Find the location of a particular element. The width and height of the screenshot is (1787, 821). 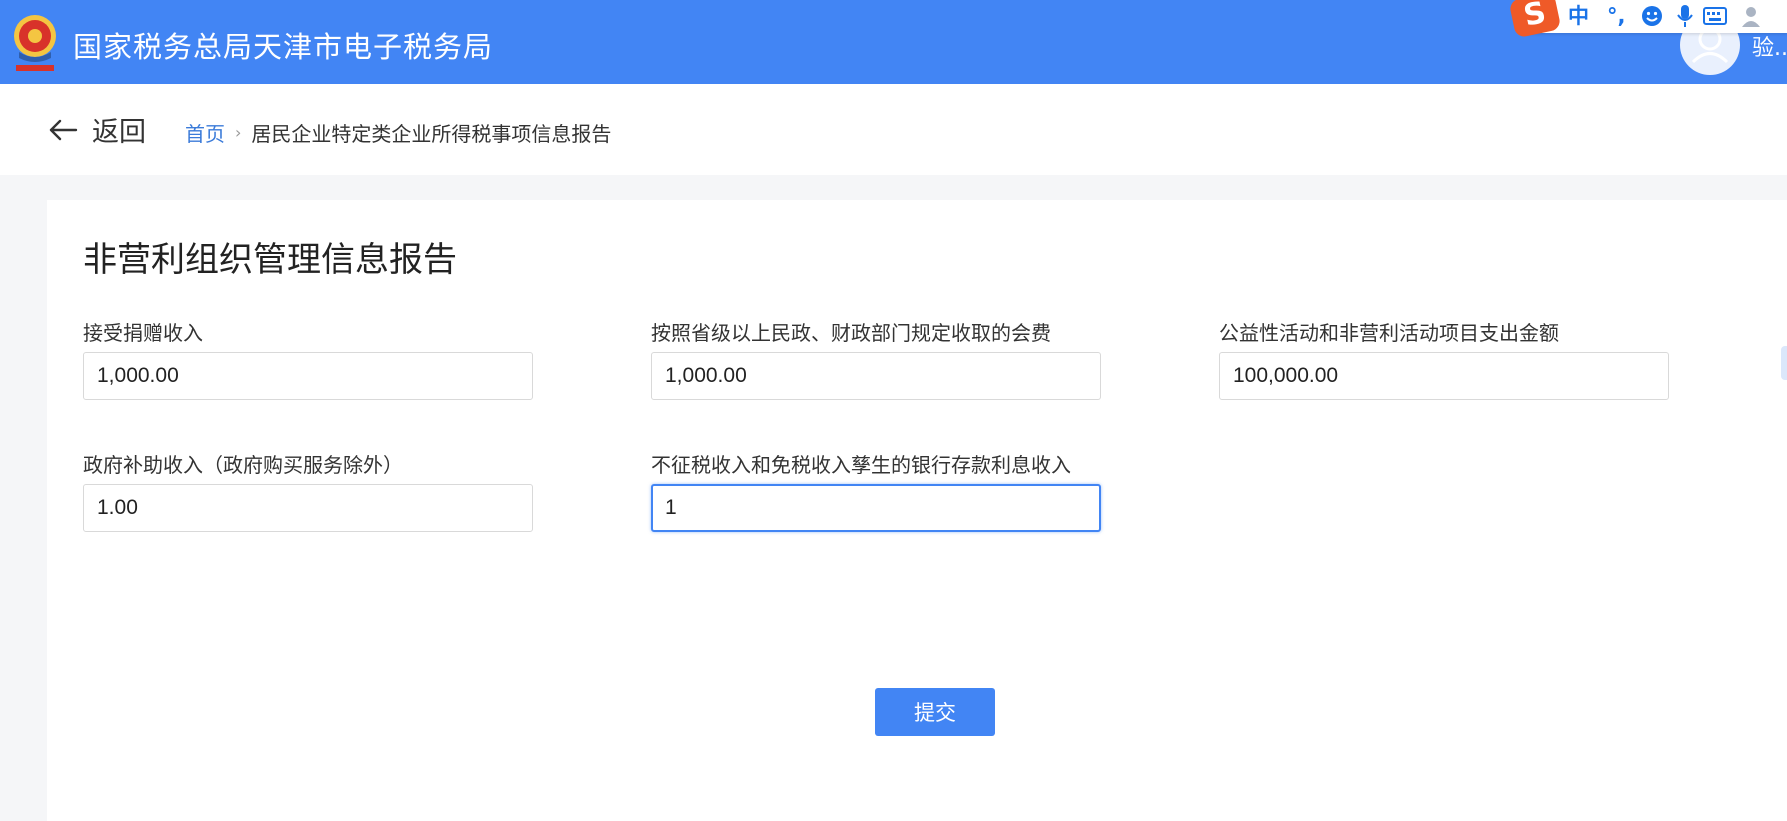

site-title: 国家税务总局天津市电子税务局 is located at coordinates (283, 47).